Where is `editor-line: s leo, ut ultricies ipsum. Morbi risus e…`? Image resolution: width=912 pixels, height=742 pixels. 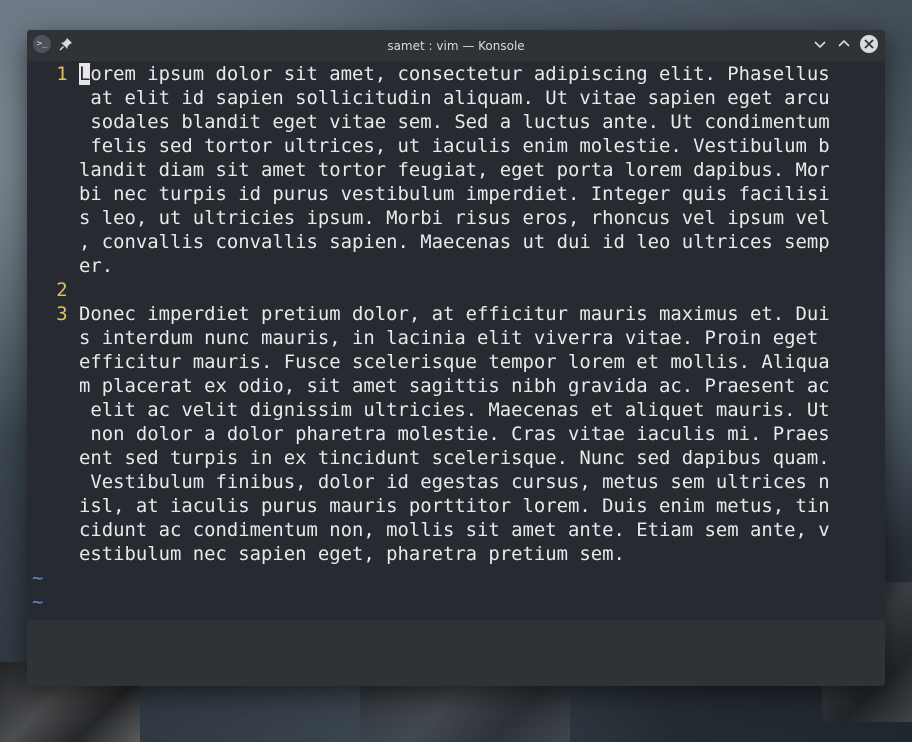
editor-line: s leo, ut ultricies ipsum. Morbi risus e… is located at coordinates (456, 218).